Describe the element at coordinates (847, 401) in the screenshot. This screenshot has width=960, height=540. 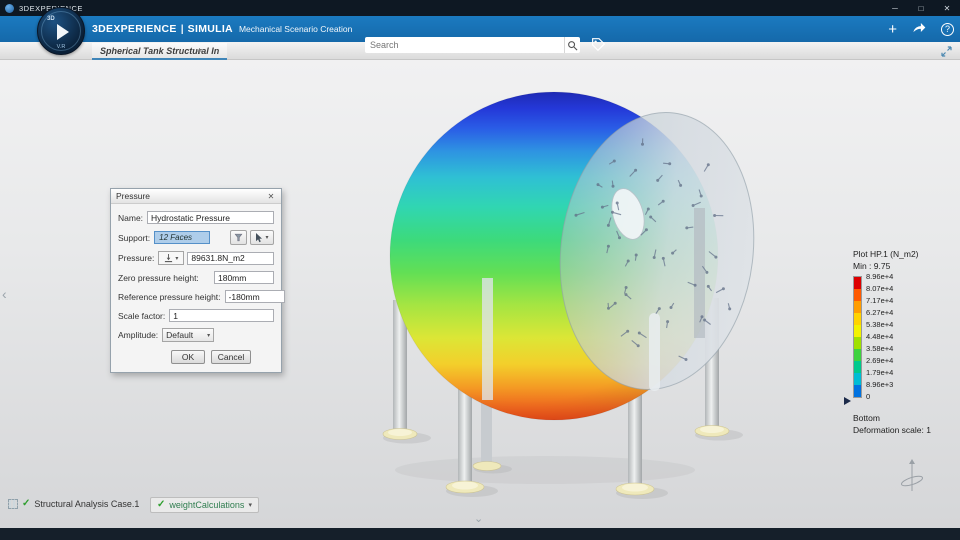
I see `min-marker-icon` at that location.